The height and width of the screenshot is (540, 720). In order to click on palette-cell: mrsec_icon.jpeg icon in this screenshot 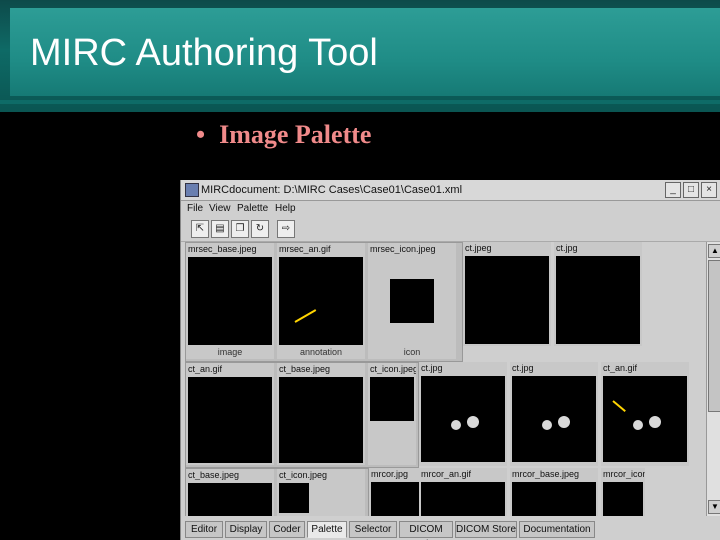, I will do `click(412, 301)`.